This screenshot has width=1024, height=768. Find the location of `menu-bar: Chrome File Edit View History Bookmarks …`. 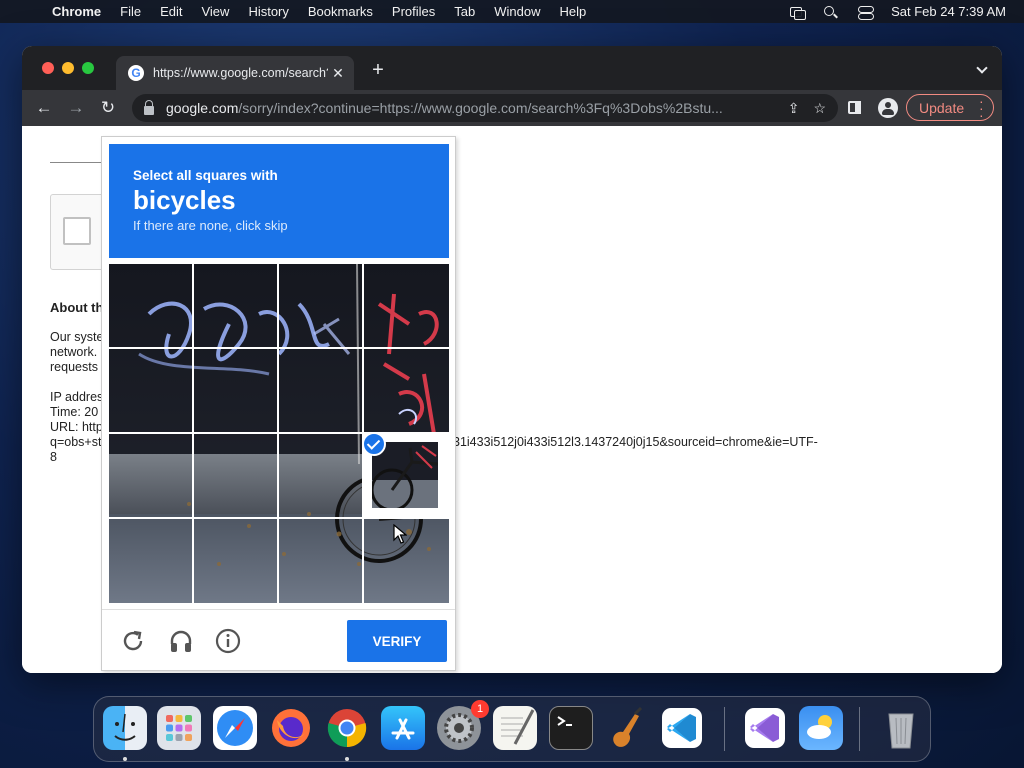

menu-bar: Chrome File Edit View History Bookmarks … is located at coordinates (512, 11).